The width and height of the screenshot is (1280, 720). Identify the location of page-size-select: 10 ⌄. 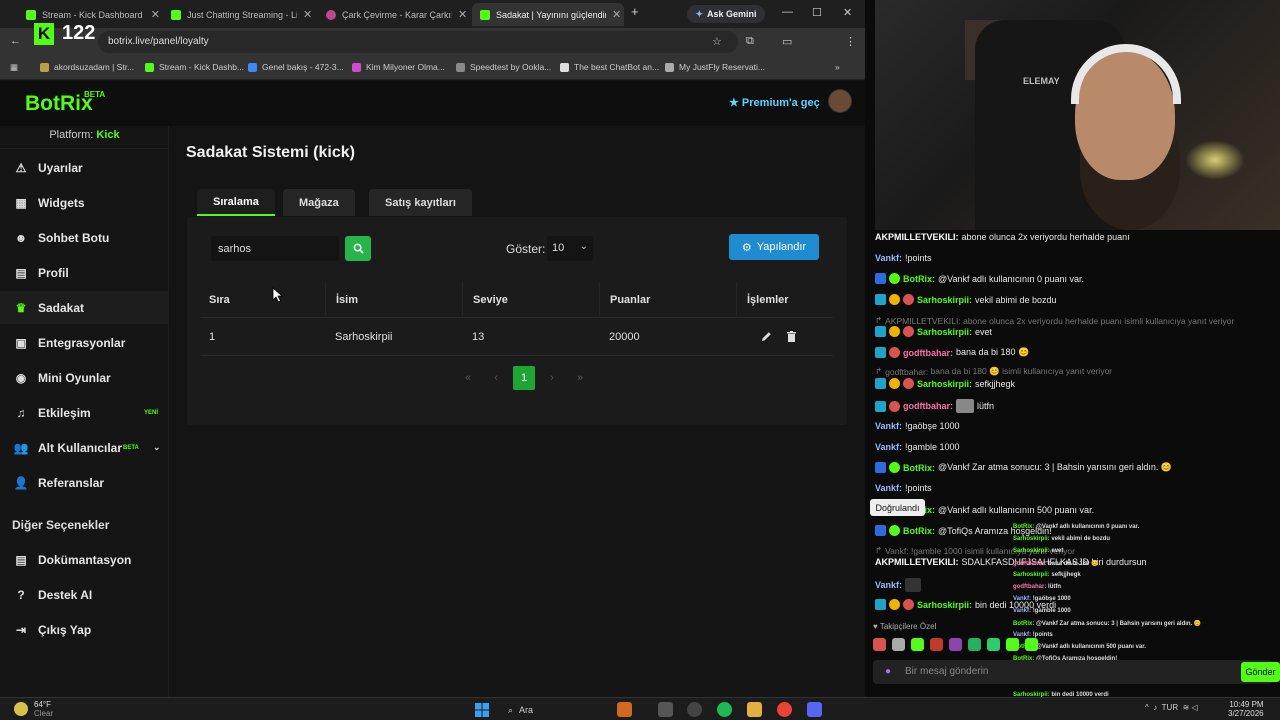
(570, 248).